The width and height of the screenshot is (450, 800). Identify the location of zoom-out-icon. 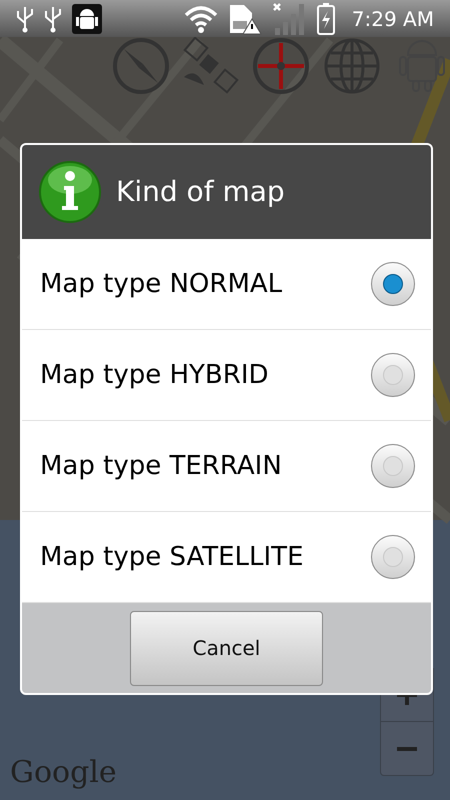
(407, 748).